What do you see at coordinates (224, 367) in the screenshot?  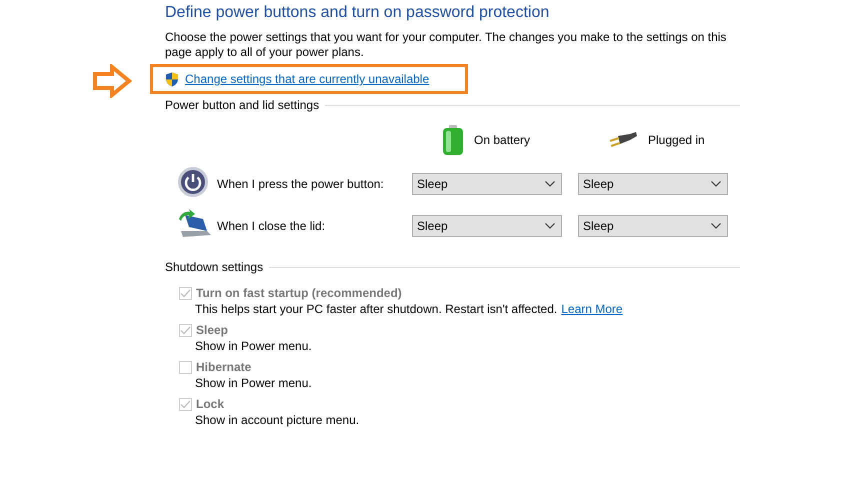 I see `option-label: Hibernate` at bounding box center [224, 367].